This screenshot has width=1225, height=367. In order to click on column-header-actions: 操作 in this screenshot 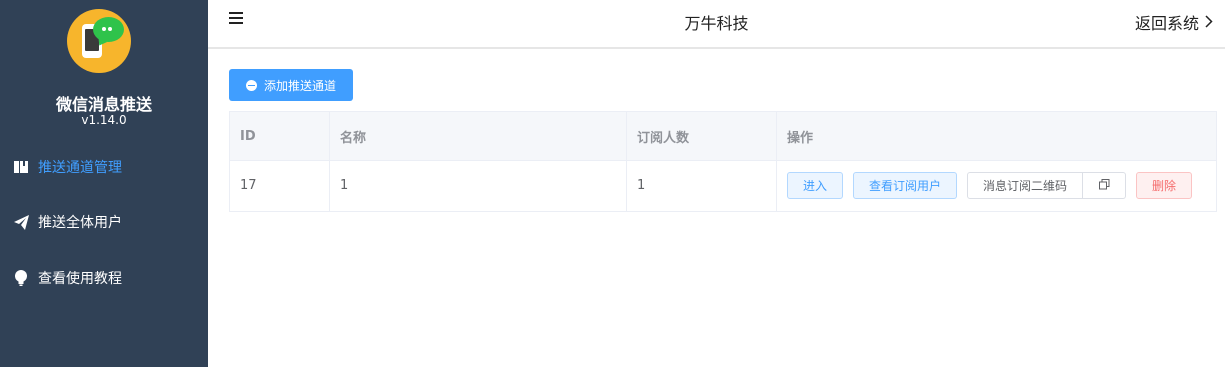, I will do `click(800, 138)`.